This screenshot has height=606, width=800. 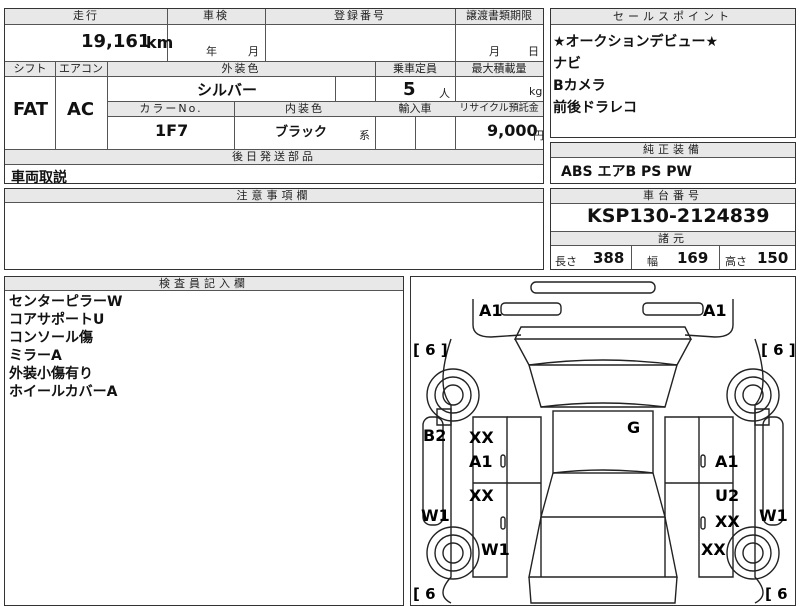 I want to click on transfer-day-unit: 日, so click(x=533, y=51).